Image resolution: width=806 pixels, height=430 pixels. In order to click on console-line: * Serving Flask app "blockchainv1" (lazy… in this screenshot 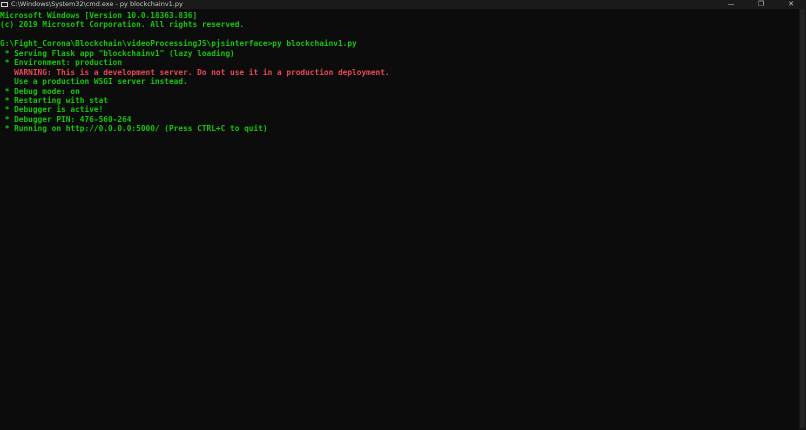, I will do `click(117, 53)`.